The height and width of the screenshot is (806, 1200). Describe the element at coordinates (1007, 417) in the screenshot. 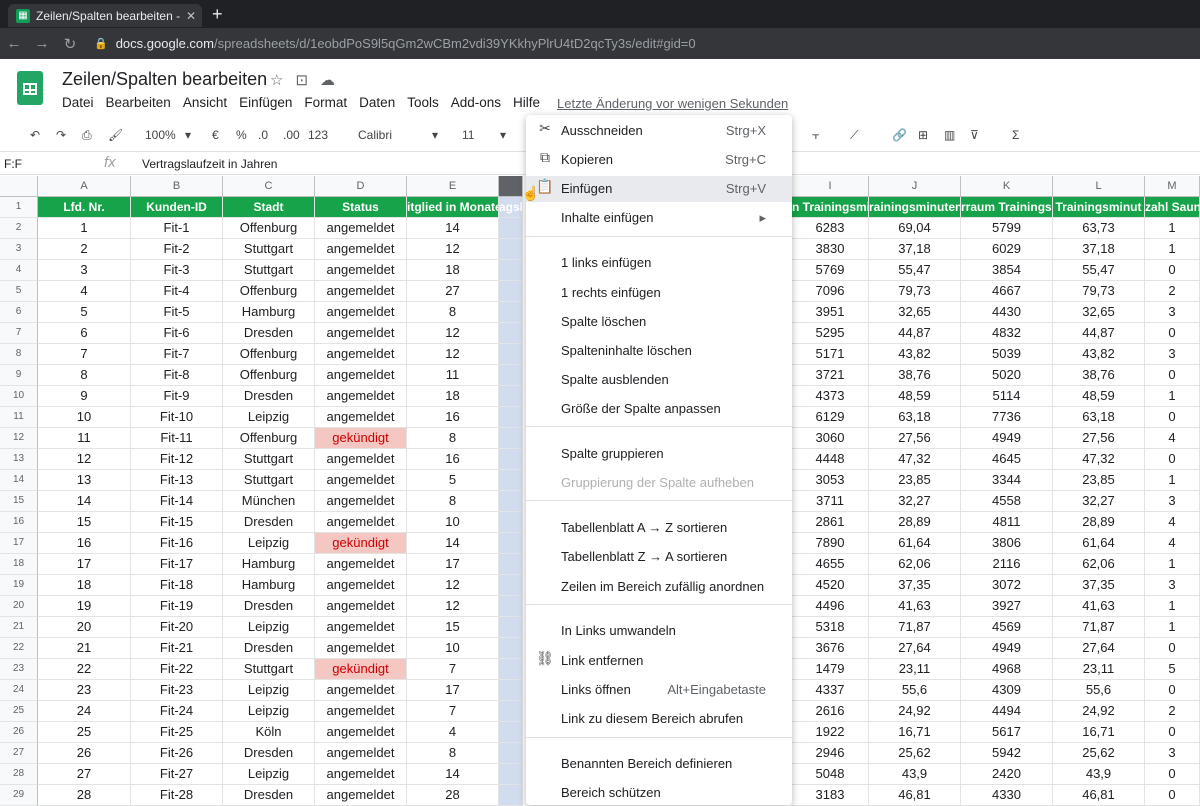

I see `table-cell: 7736` at that location.